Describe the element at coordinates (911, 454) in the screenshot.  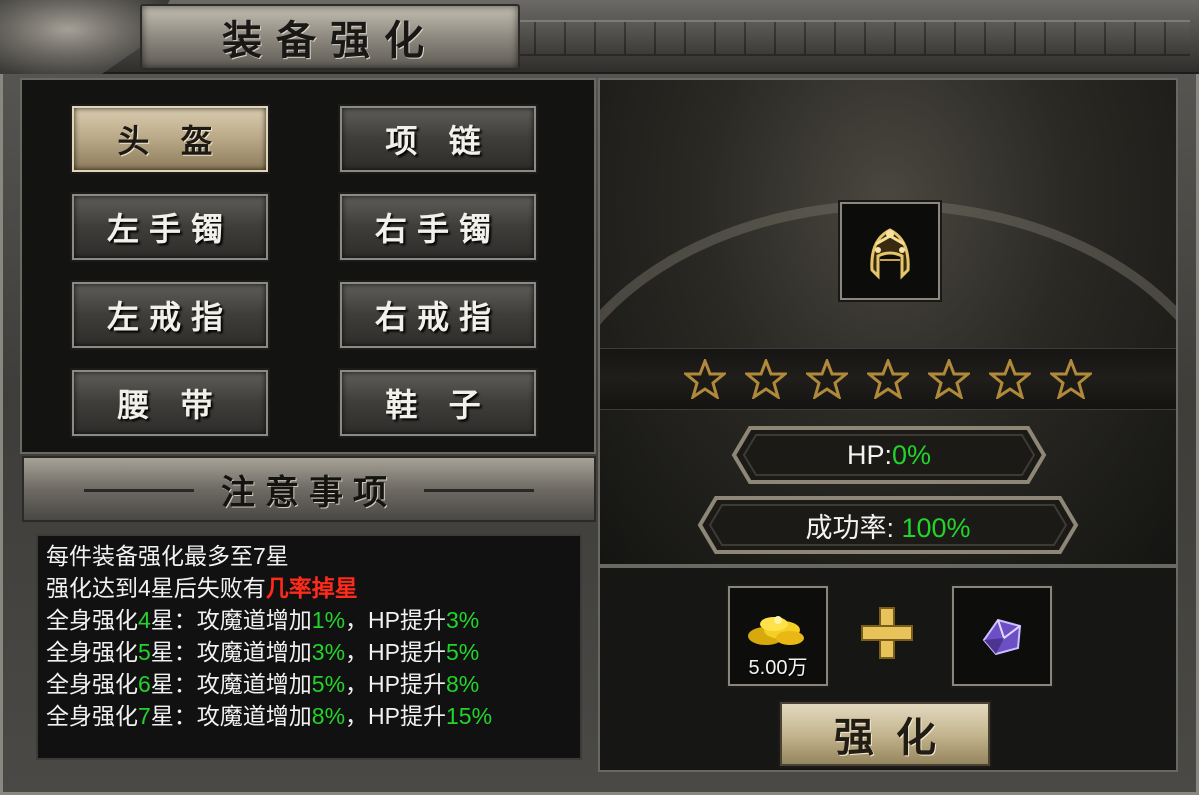
I see `hp-value: 0%` at that location.